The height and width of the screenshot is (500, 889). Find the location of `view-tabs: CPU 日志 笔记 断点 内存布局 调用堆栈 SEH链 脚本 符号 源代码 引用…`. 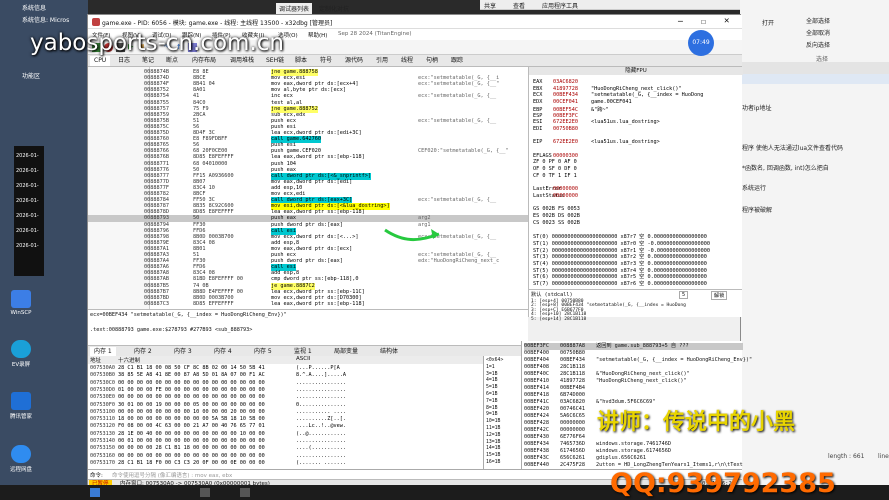

view-tabs: CPU 日志 笔记 断点 内存布局 调用堆栈 SEH链 脚本 符号 源代码 引用… is located at coordinates (415, 61).